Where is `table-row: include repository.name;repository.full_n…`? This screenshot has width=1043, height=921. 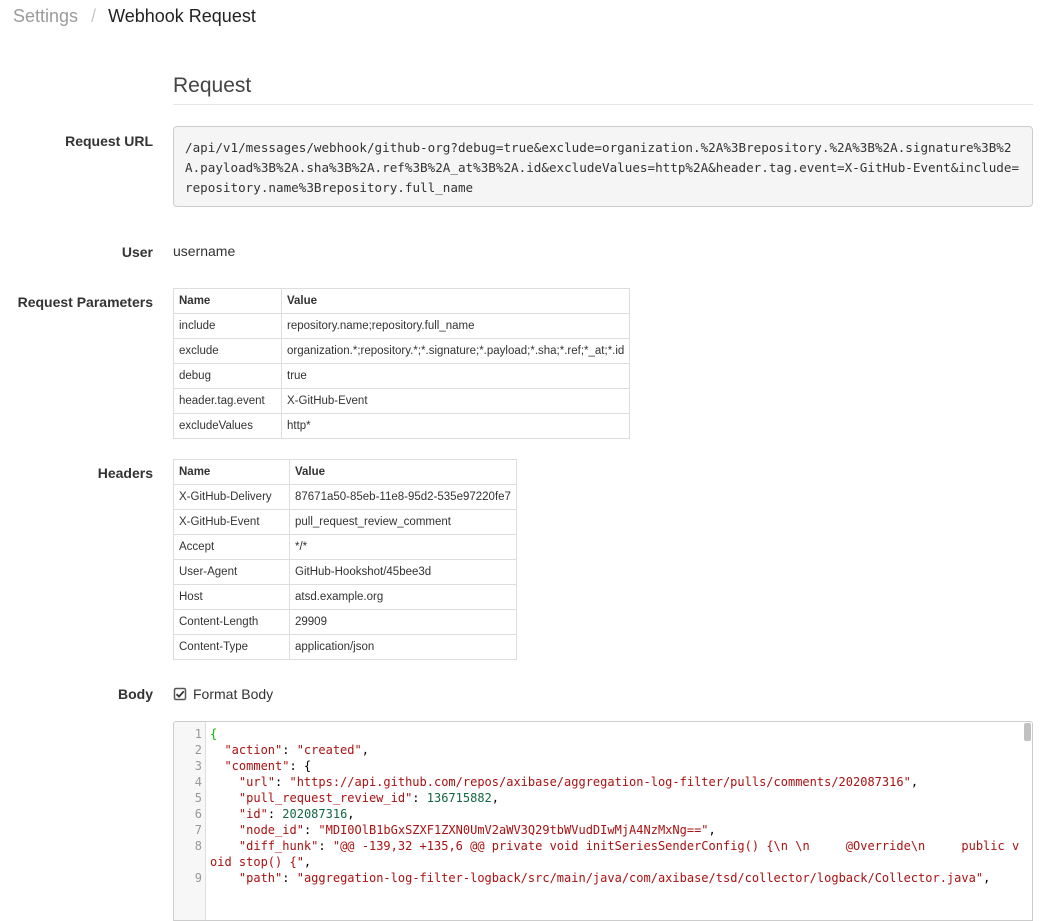 table-row: include repository.name;repository.full_n… is located at coordinates (402, 326).